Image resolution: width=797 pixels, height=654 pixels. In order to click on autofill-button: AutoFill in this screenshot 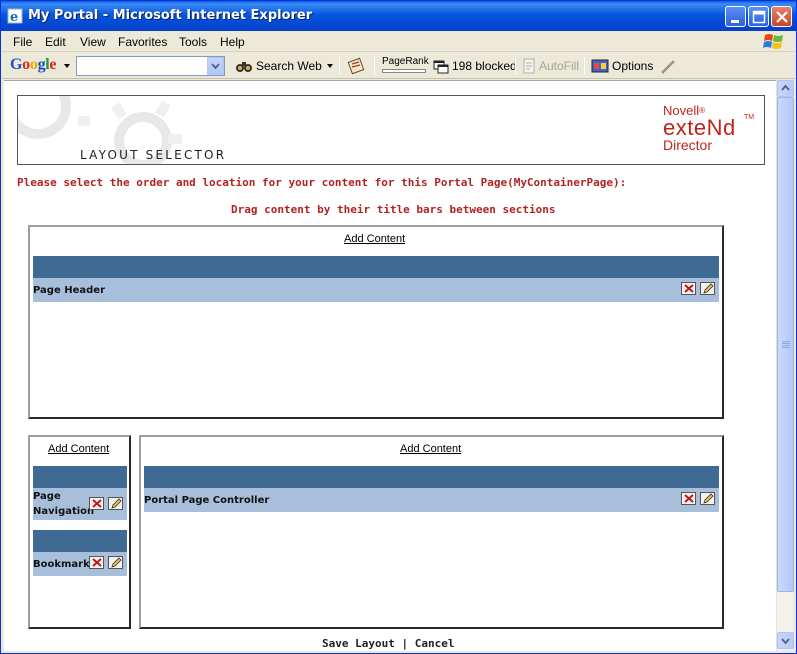, I will do `click(559, 66)`.